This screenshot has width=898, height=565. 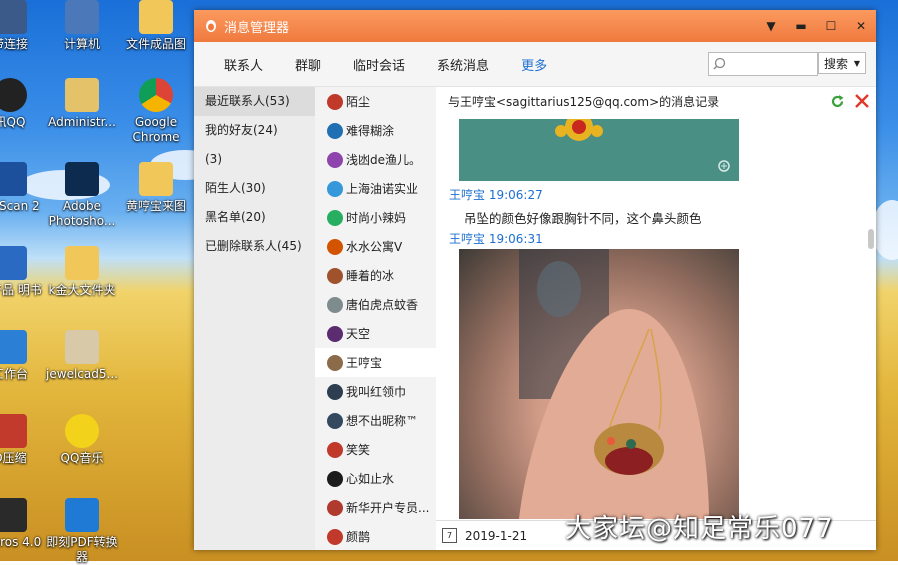 What do you see at coordinates (370, 479) in the screenshot?
I see `contact-name: 心如止水` at bounding box center [370, 479].